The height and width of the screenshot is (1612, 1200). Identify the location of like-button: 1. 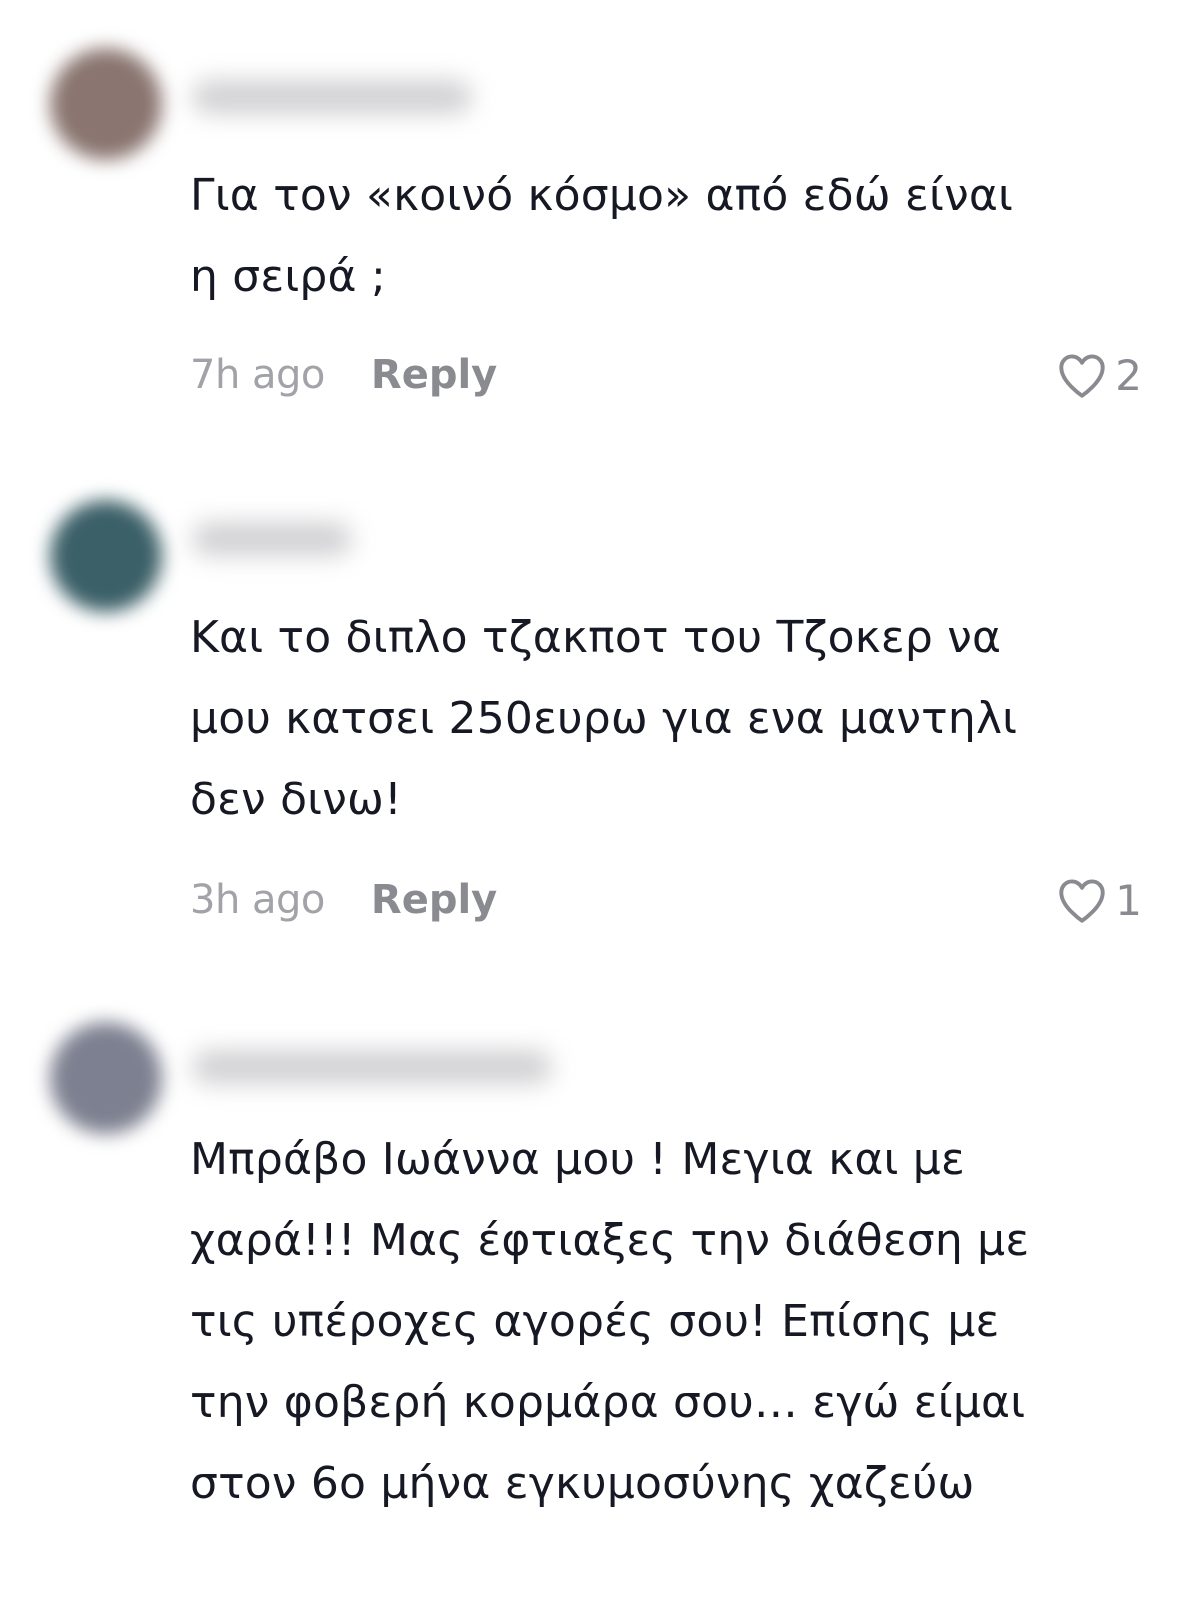
(1098, 900).